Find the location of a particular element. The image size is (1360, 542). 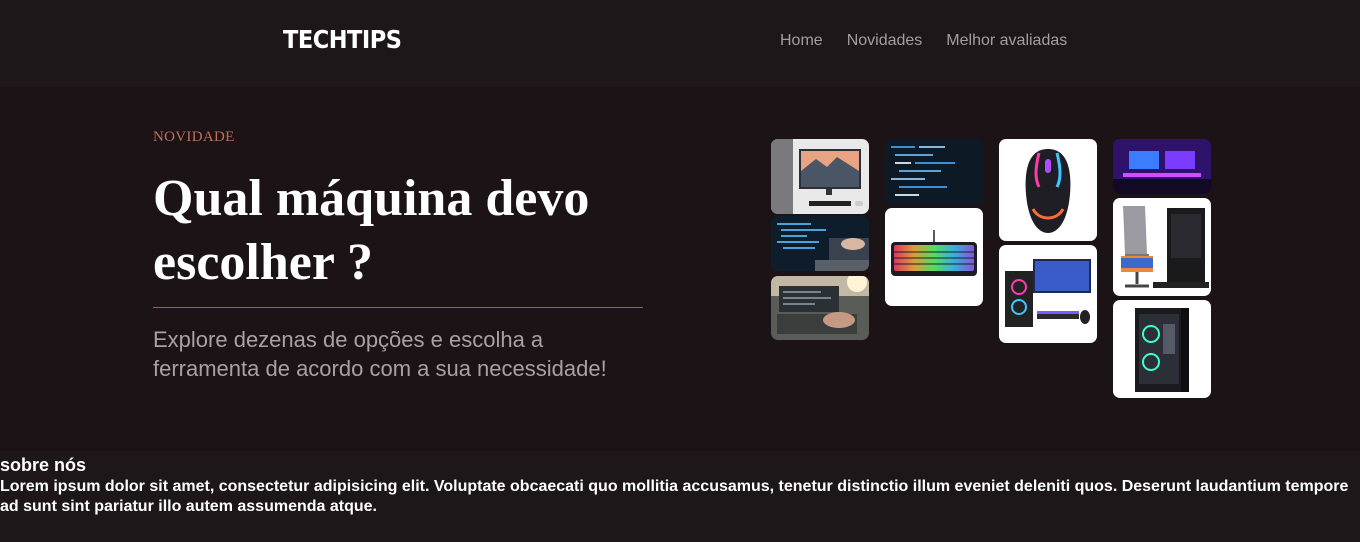

hero-title: Qual máquina devo escolher ? is located at coordinates (371, 230).